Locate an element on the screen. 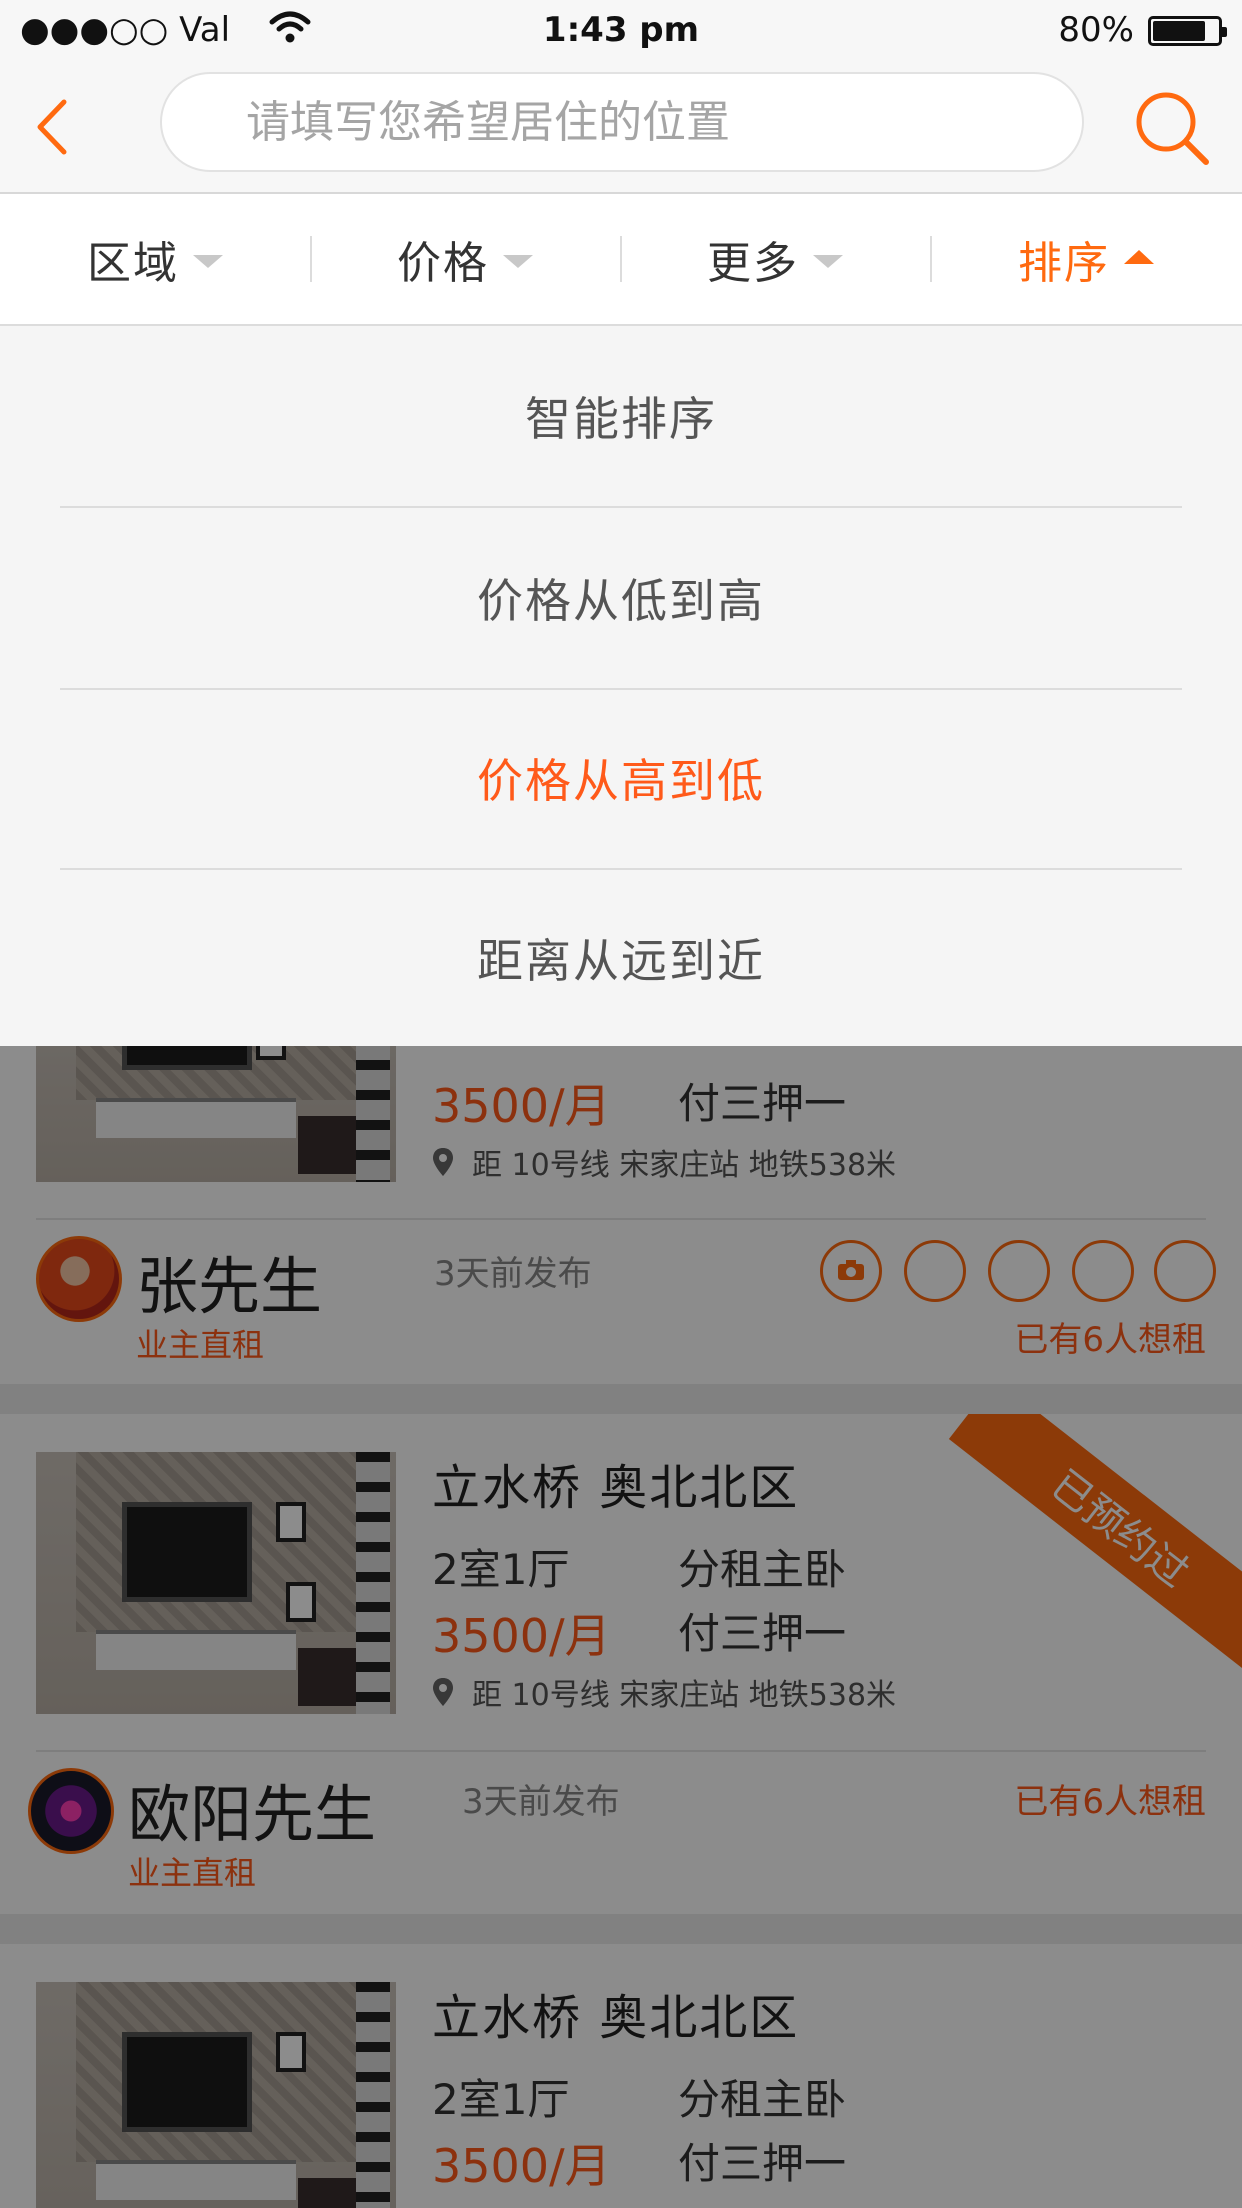 The image size is (1242, 2208). status-bar: ●●●○○ Val 1:43 pm 80% is located at coordinates (621, 32).